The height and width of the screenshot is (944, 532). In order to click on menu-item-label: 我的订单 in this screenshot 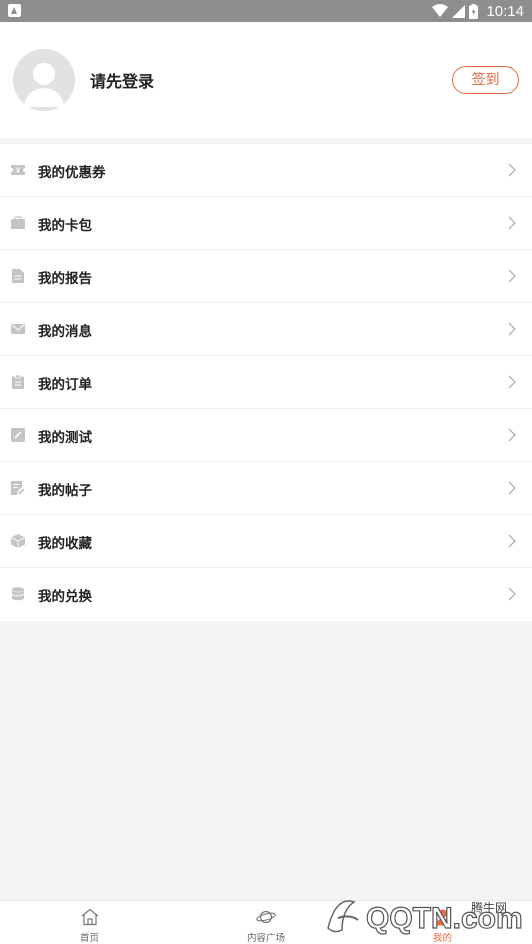, I will do `click(65, 385)`.